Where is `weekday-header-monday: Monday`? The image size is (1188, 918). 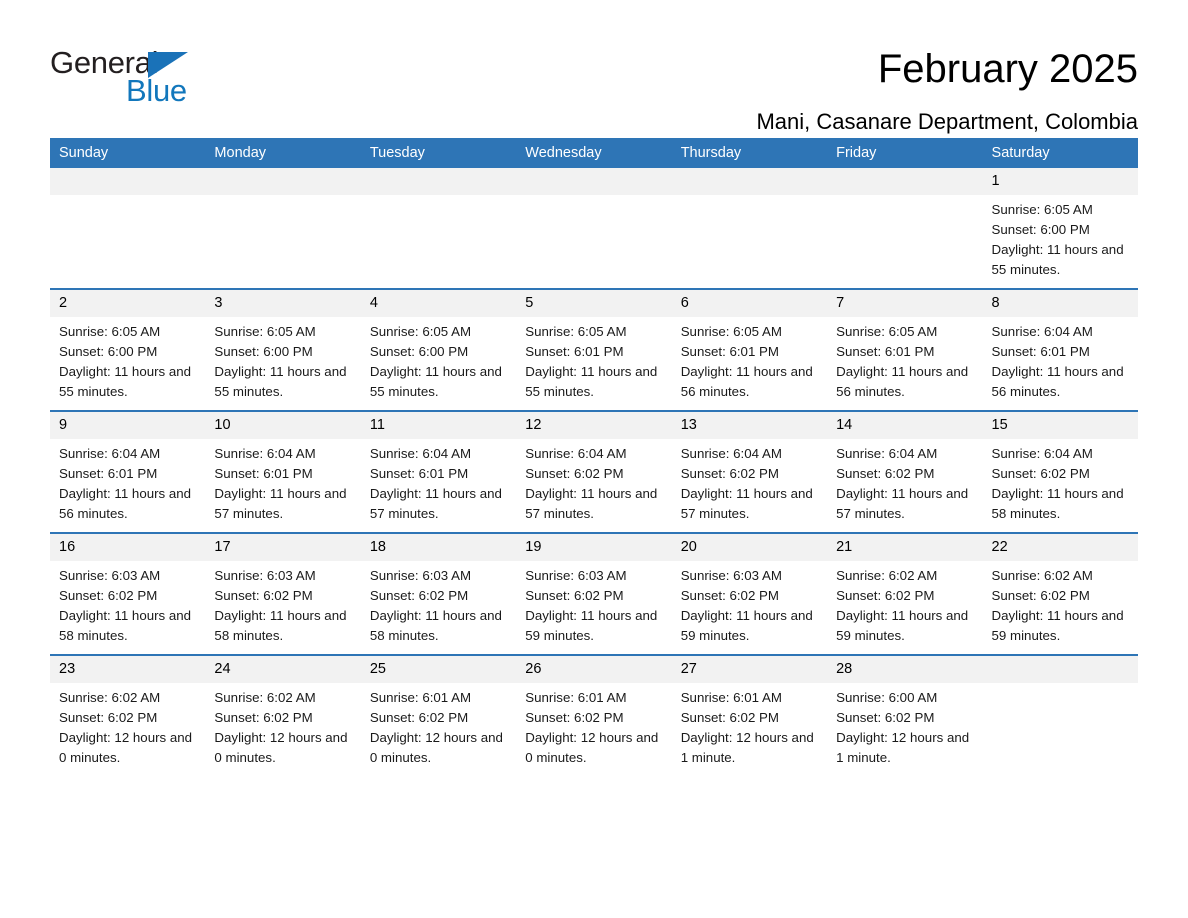
weekday-header-monday: Monday is located at coordinates (283, 153).